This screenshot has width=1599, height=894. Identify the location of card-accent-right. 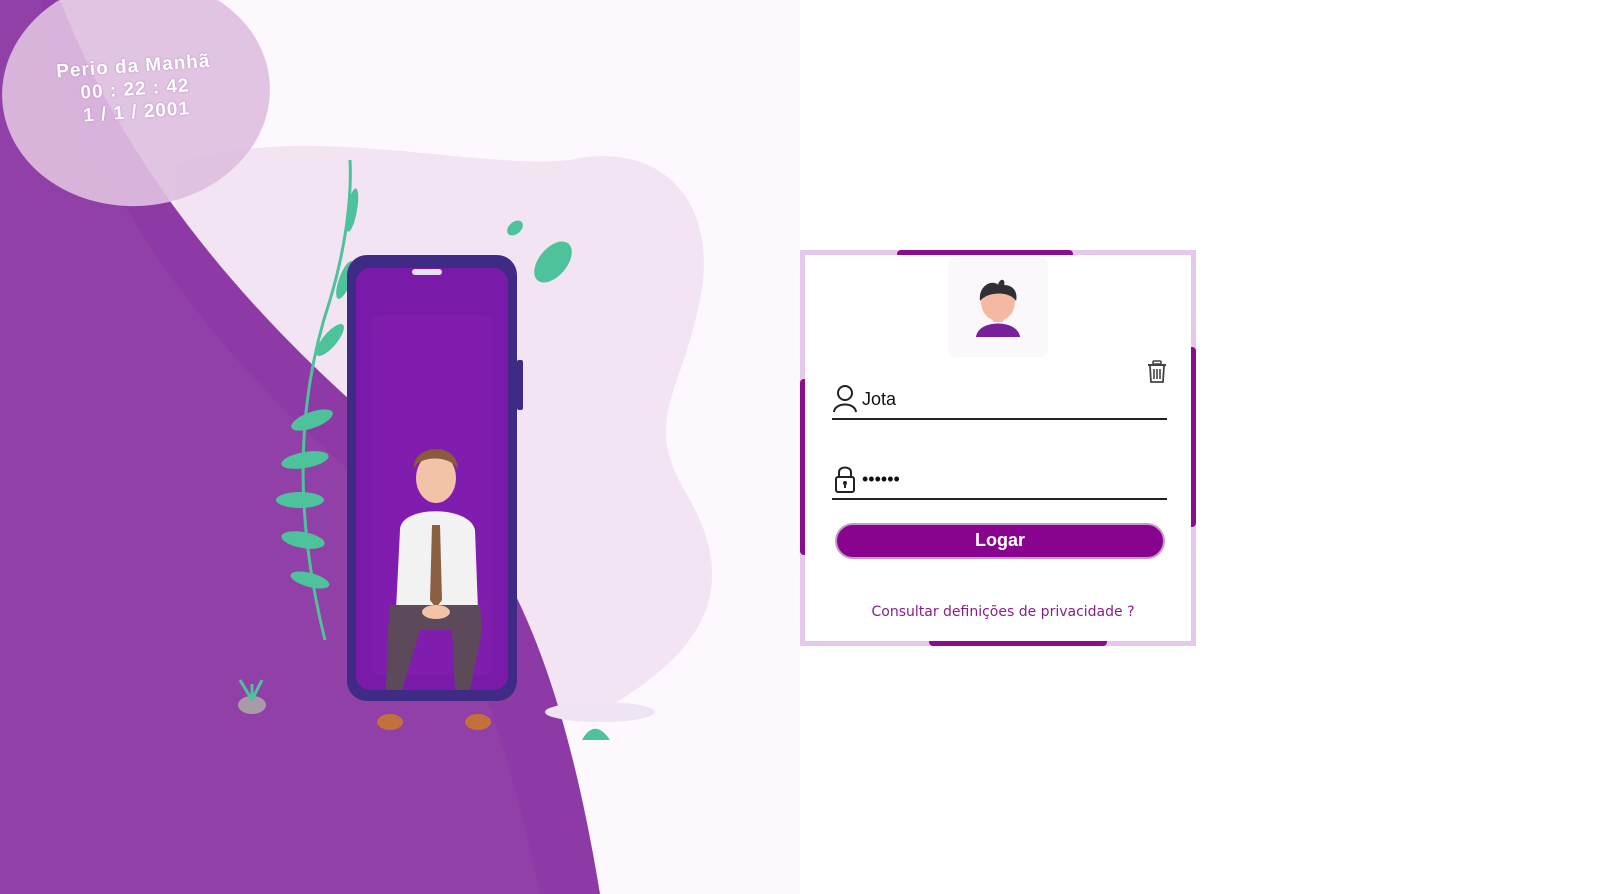
(1193, 437).